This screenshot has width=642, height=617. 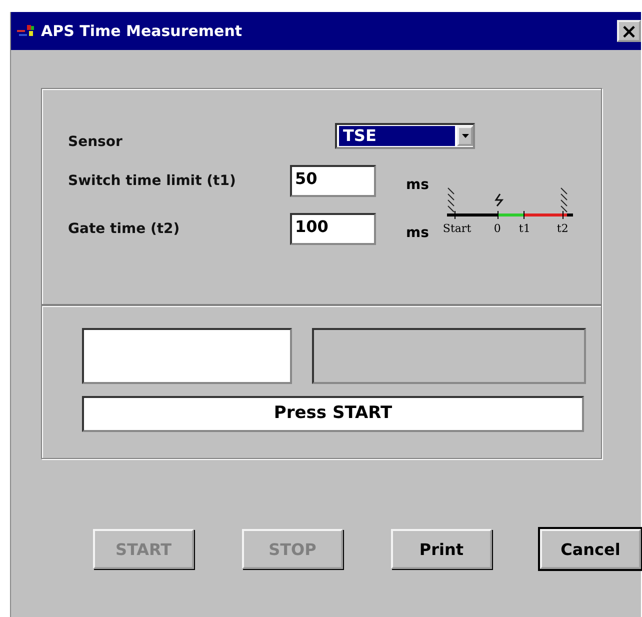 I want to click on sensor-label: Sensor, so click(x=96, y=141).